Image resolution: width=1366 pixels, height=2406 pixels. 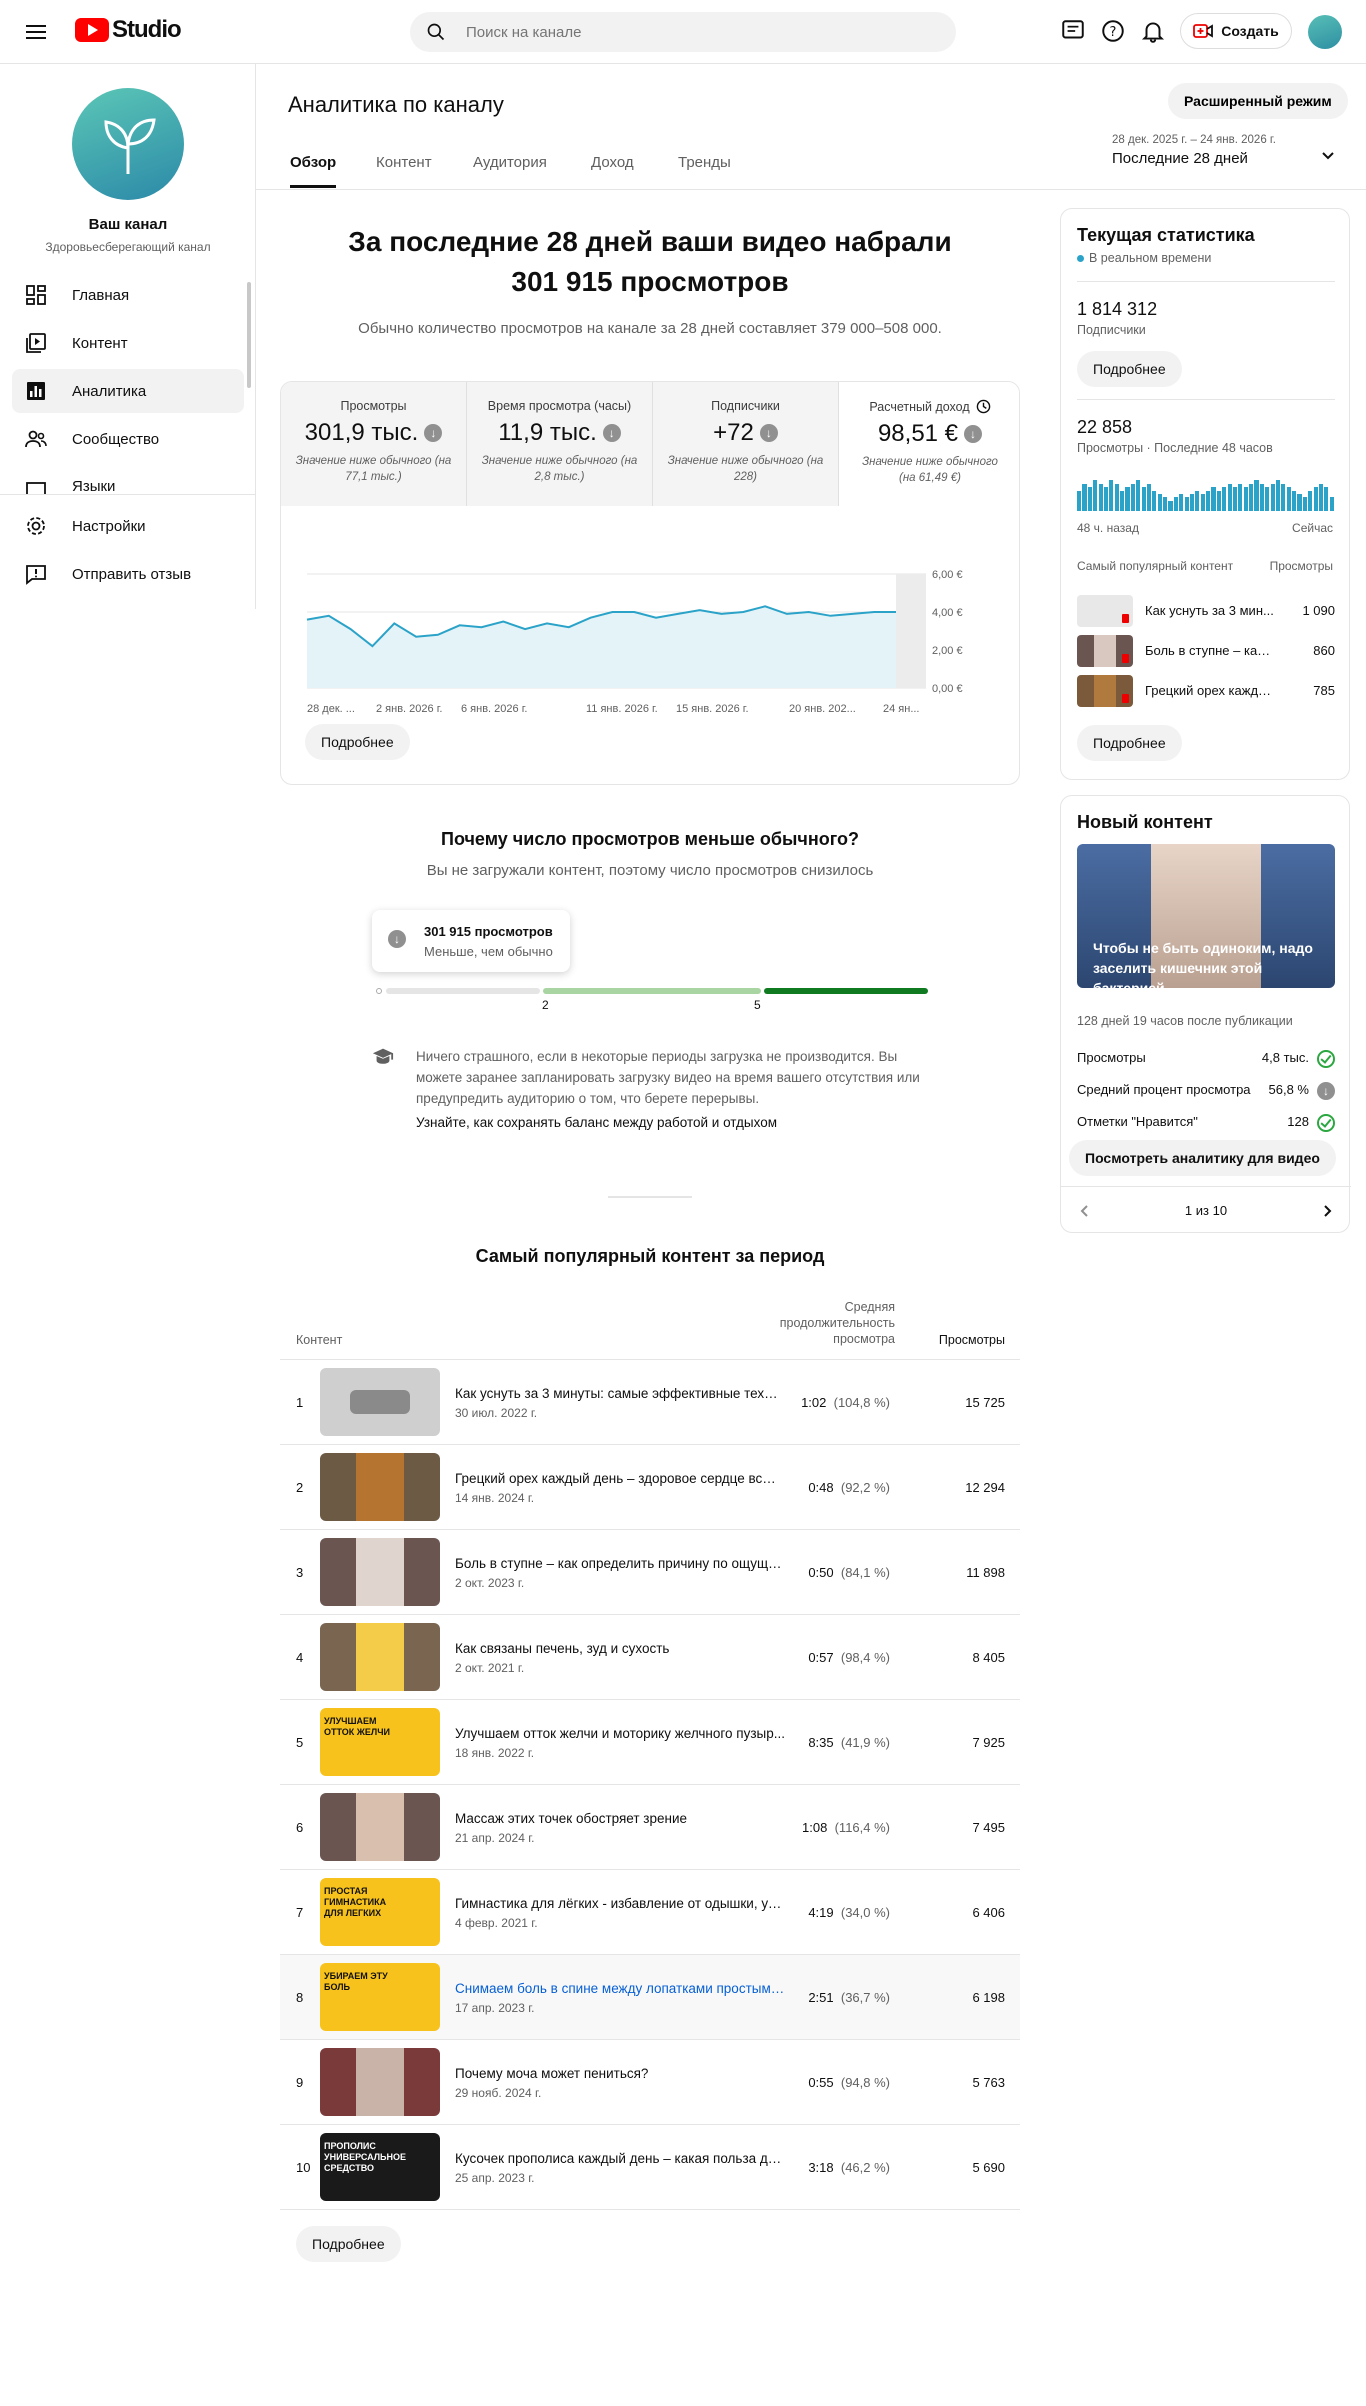 I want to click on metric-note: Значение ниже обычного (на 61,49 €), so click(x=930, y=470).